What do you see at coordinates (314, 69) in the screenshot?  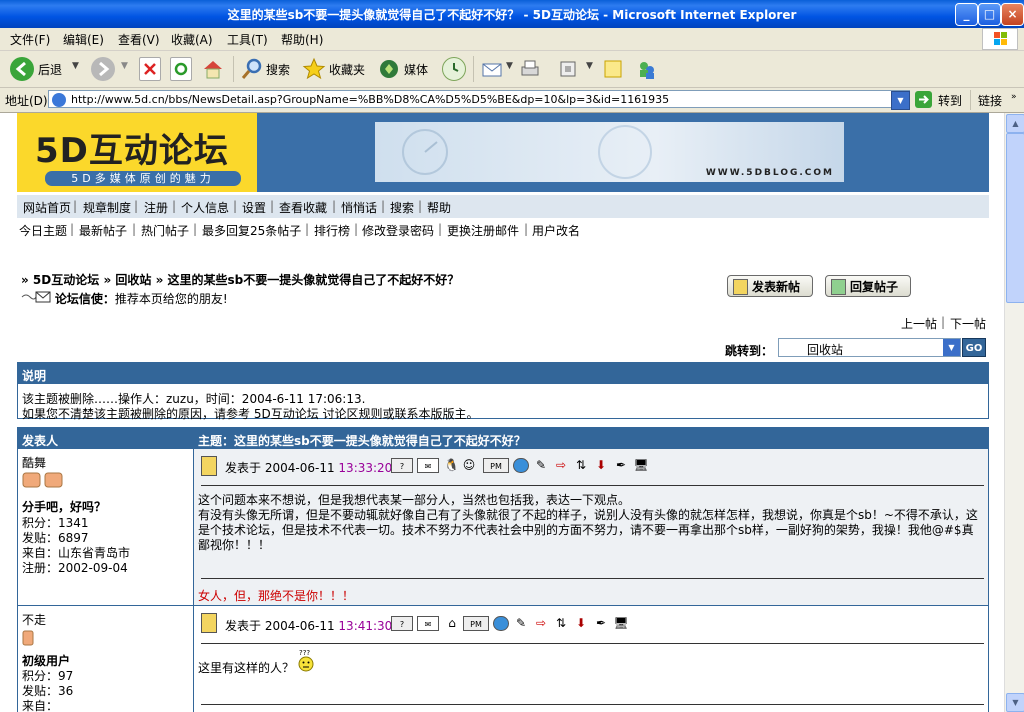 I see `favorites-star-icon` at bounding box center [314, 69].